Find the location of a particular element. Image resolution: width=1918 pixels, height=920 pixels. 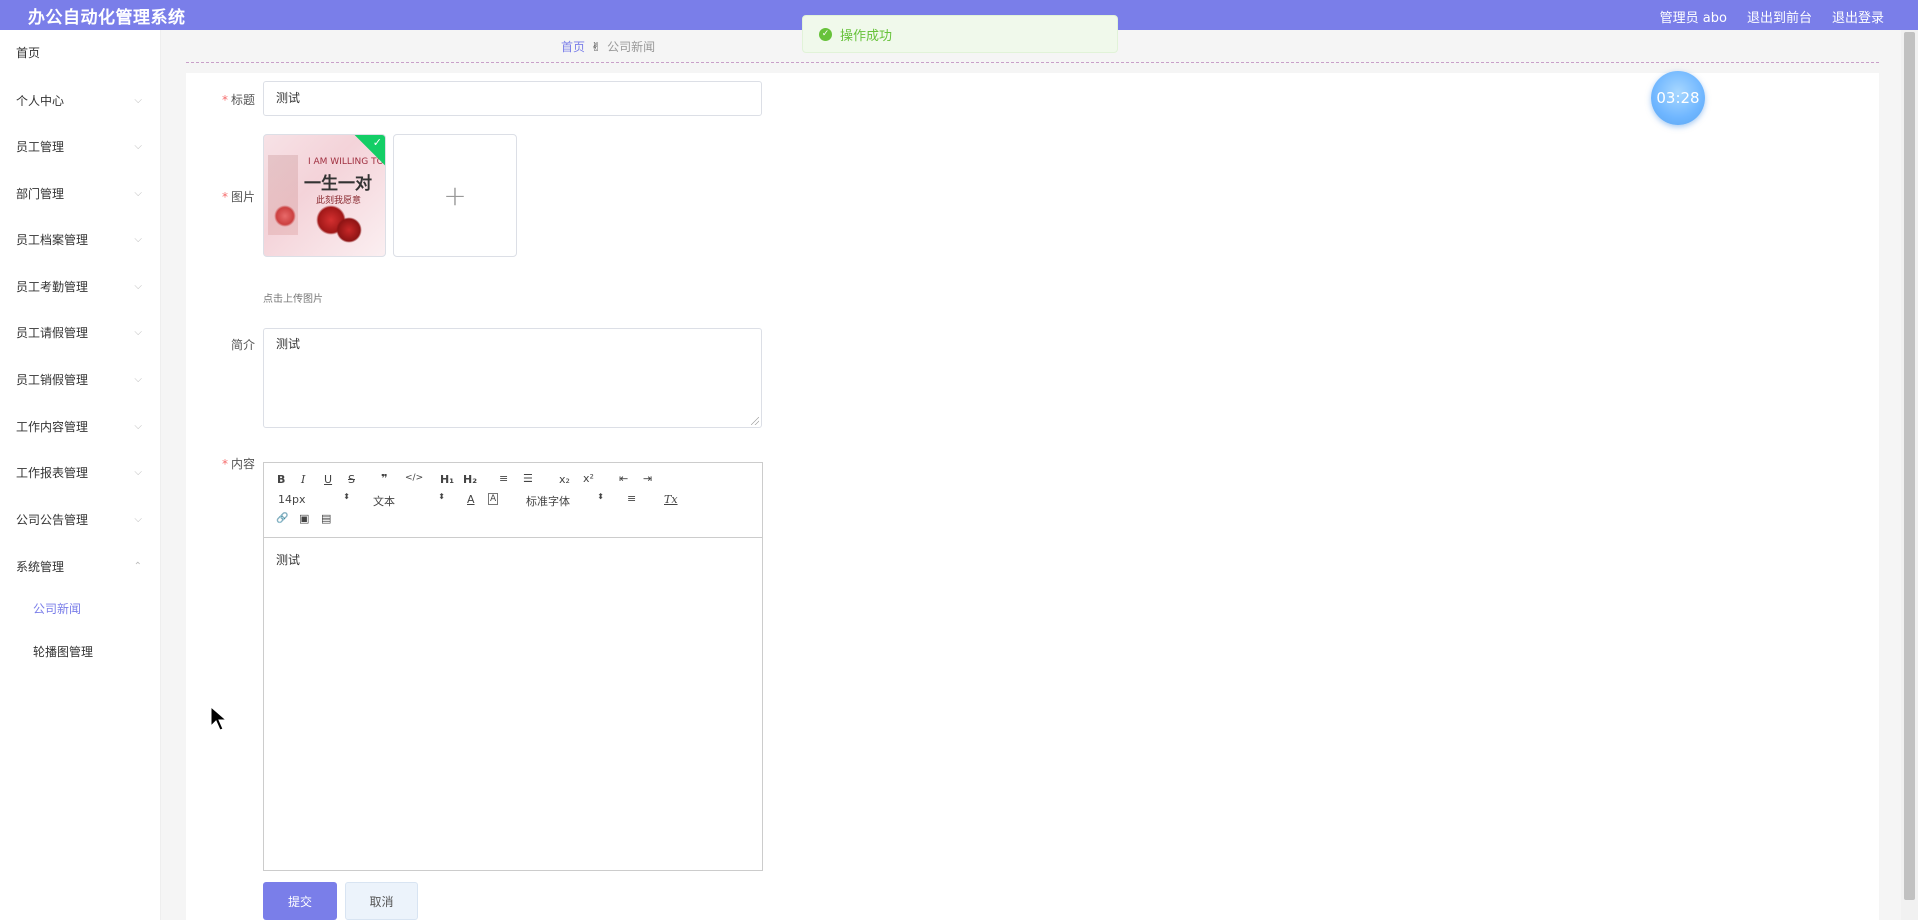

underline-button: U is located at coordinates (328, 479).